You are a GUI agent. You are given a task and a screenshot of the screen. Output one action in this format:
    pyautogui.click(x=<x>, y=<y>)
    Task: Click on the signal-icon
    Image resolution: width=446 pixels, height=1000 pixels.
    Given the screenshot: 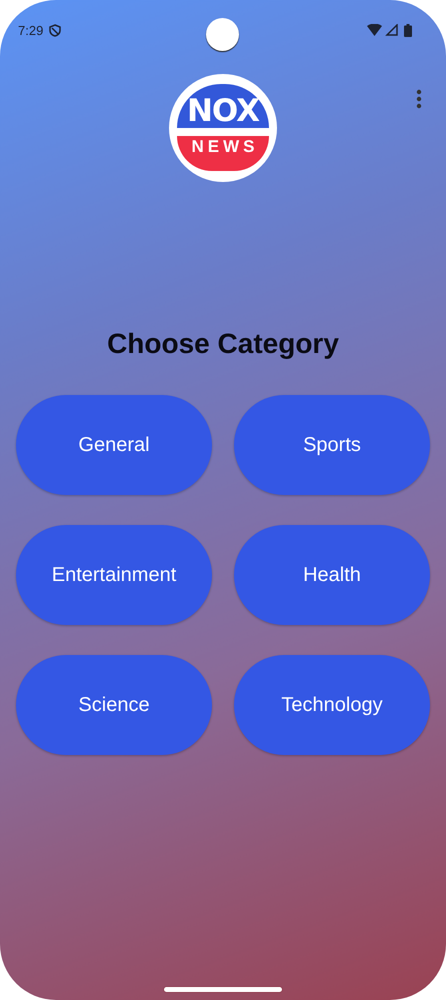 What is the action you would take?
    pyautogui.click(x=391, y=30)
    